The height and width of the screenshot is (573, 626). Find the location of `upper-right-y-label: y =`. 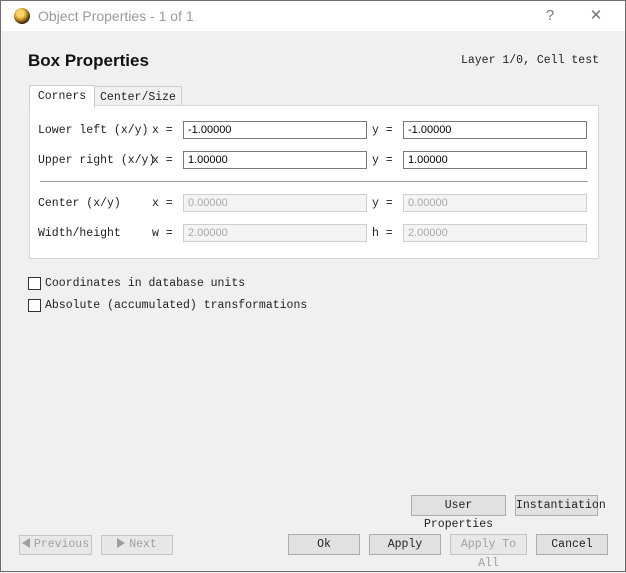

upper-right-y-label: y = is located at coordinates (382, 160).